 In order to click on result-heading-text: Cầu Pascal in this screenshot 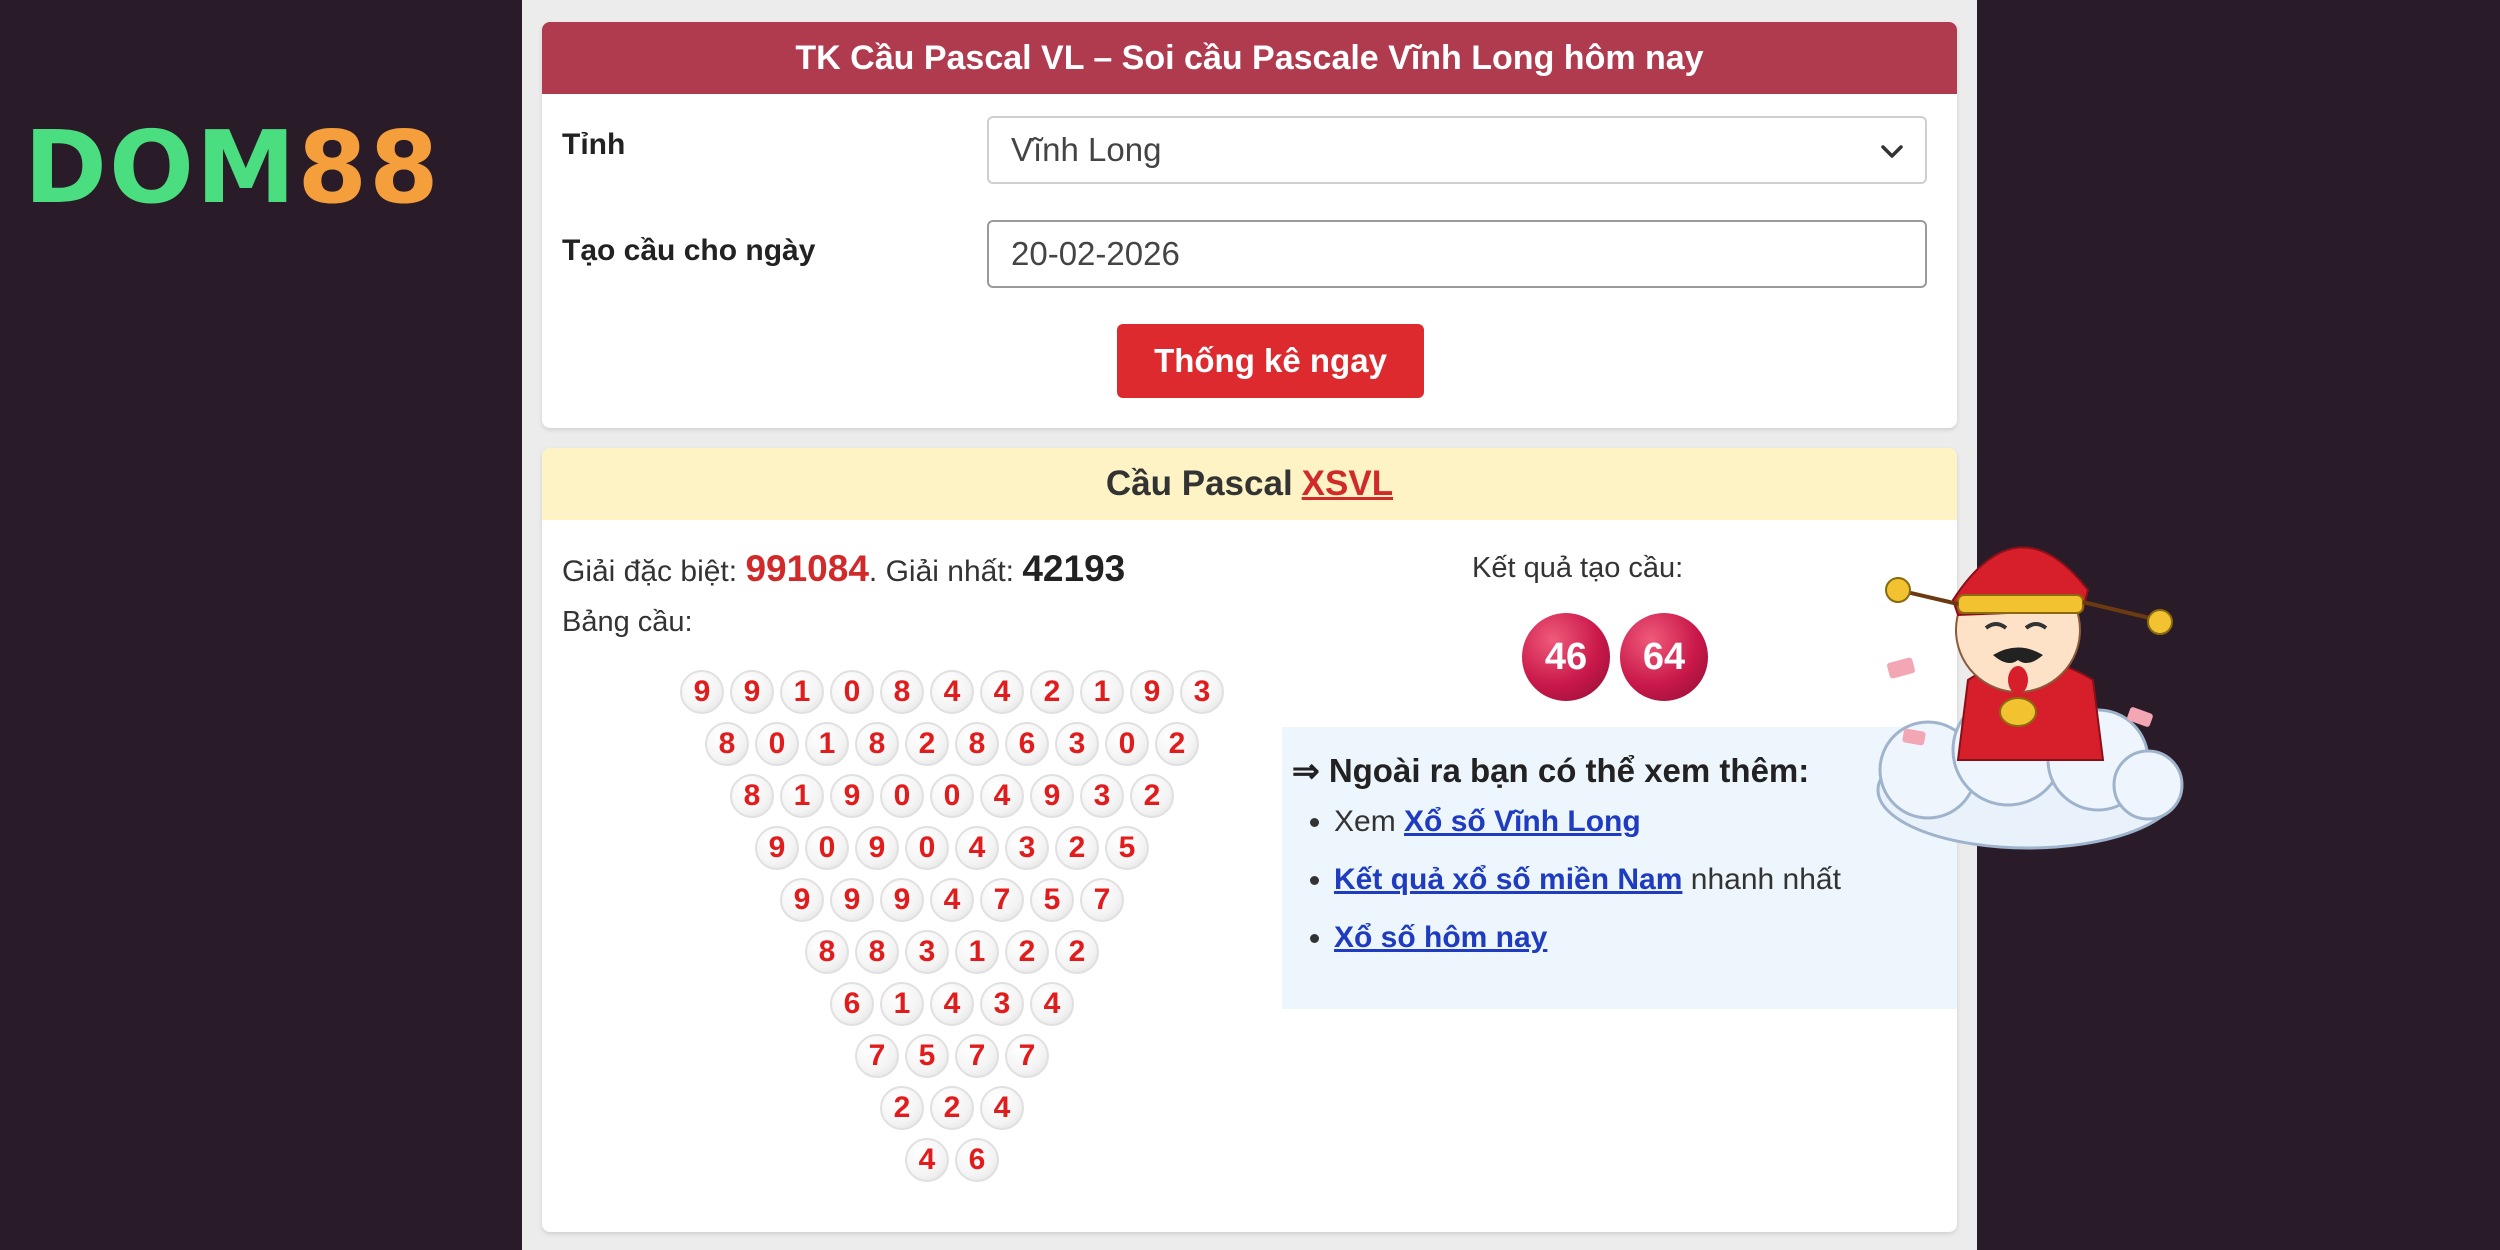, I will do `click(1199, 483)`.